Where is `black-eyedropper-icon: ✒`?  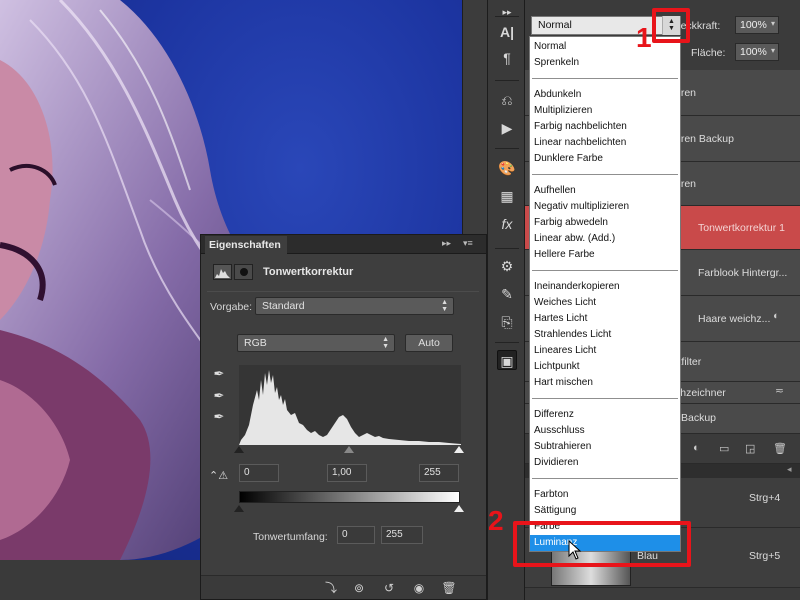 black-eyedropper-icon: ✒ is located at coordinates (219, 374).